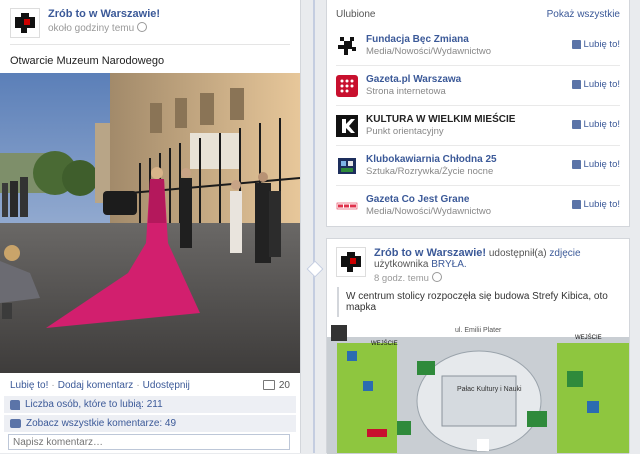  I want to click on see-all-link: Pokaż wszystkie, so click(583, 14).